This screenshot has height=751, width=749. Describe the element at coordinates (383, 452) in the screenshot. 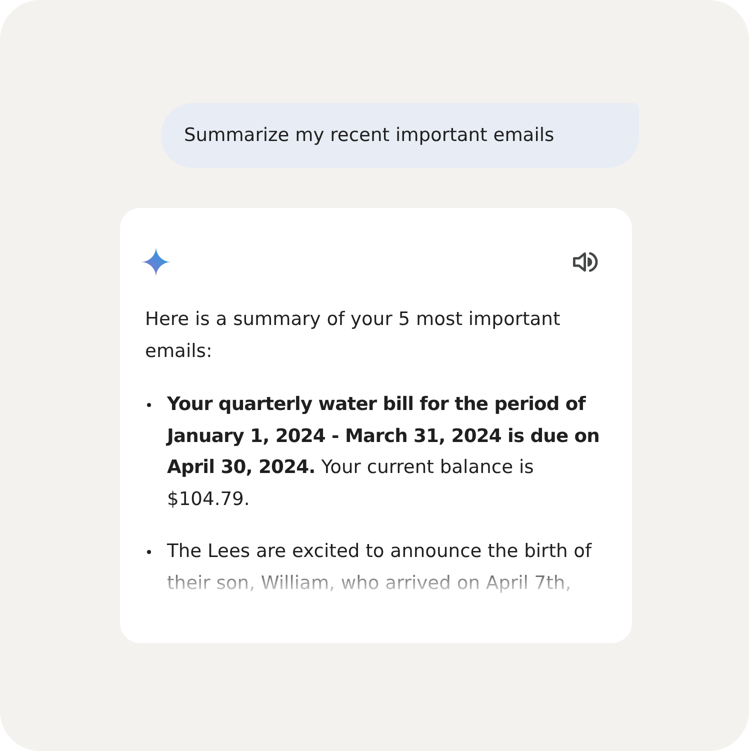

I see `bullet-text: Your quarterly water bill for the period of January 1, 2024 - March 31, 2024 is due on April 30, 2024. Your current balance is $104.79.` at that location.